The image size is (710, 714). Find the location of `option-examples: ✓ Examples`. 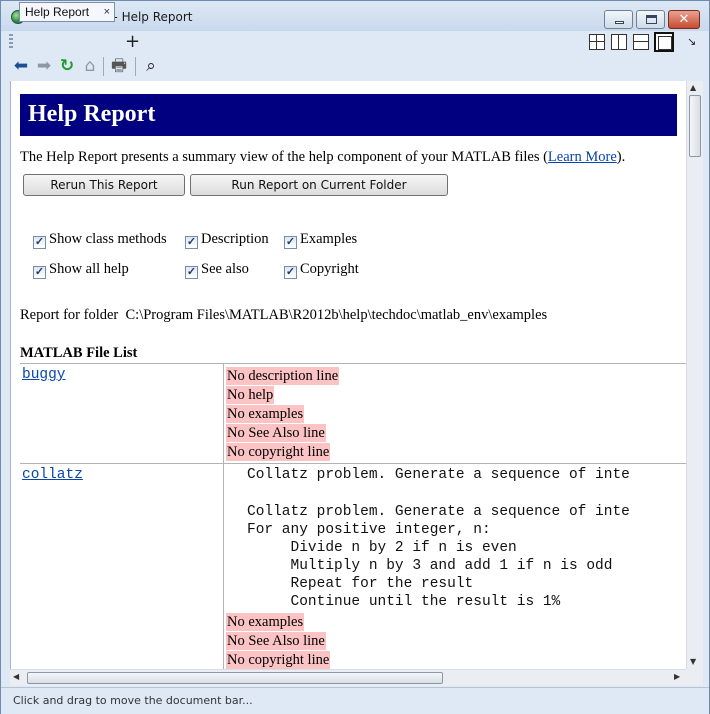

option-examples: ✓ Examples is located at coordinates (320, 240).